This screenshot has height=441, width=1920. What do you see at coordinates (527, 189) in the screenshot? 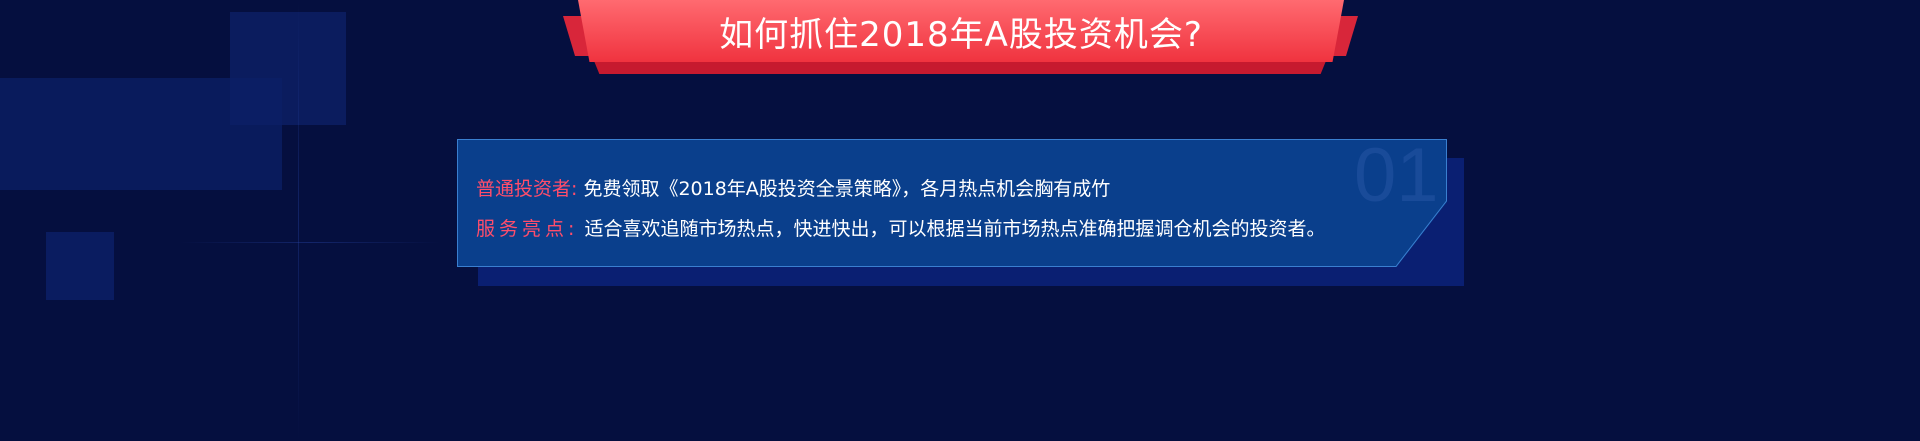
I see `info-row-label: 普通投资者:` at bounding box center [527, 189].